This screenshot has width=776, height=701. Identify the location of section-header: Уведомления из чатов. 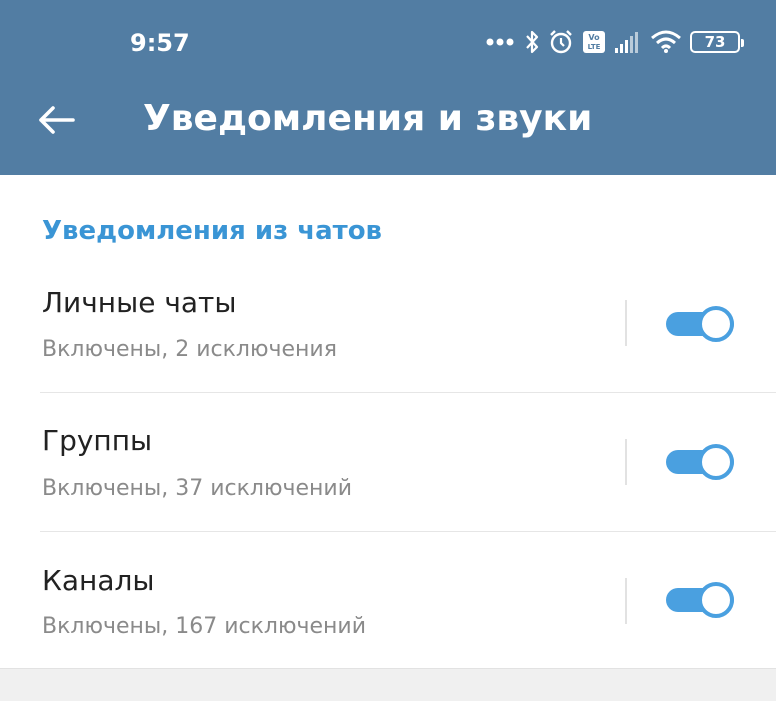
(212, 231).